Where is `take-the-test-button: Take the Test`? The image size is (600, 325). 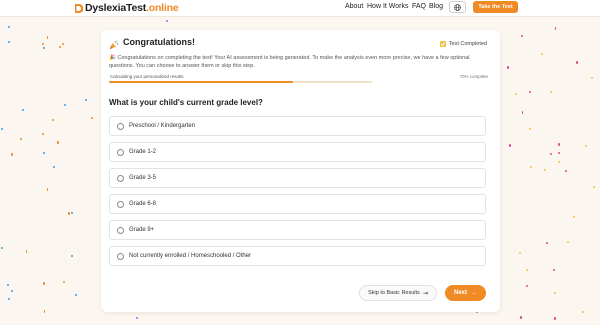
take-the-test-button: Take the Test is located at coordinates (495, 7).